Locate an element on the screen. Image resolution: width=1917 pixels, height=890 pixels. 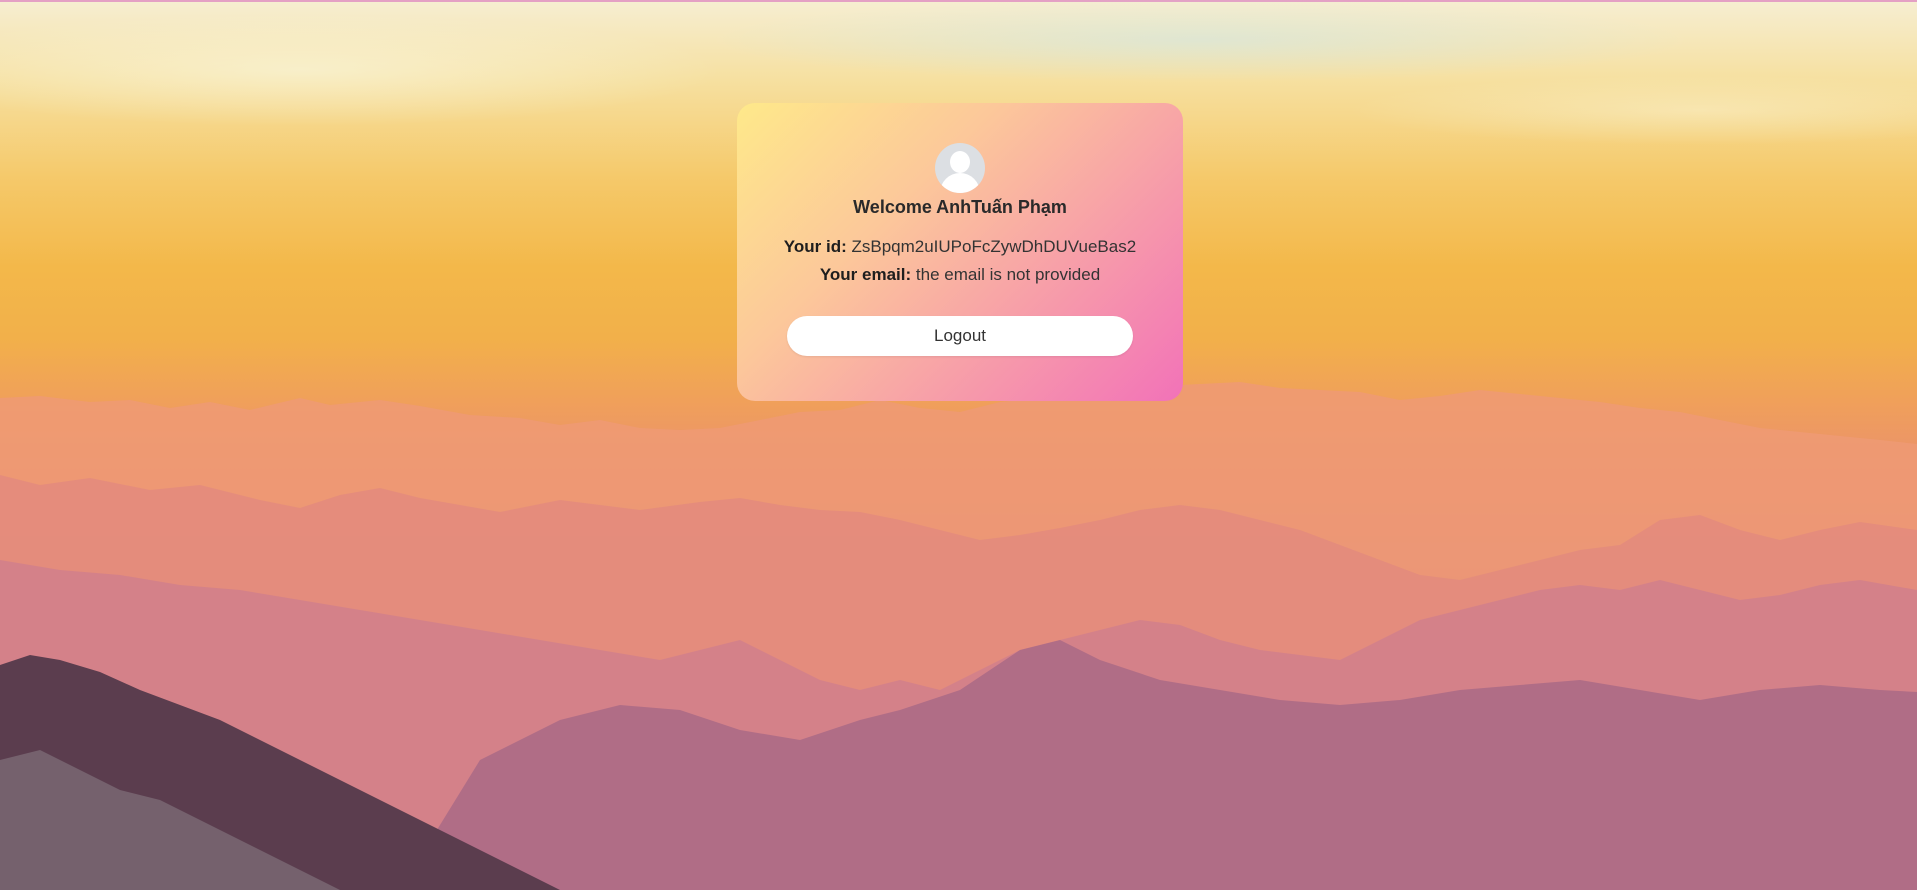
logout-button: Logout is located at coordinates (960, 336).